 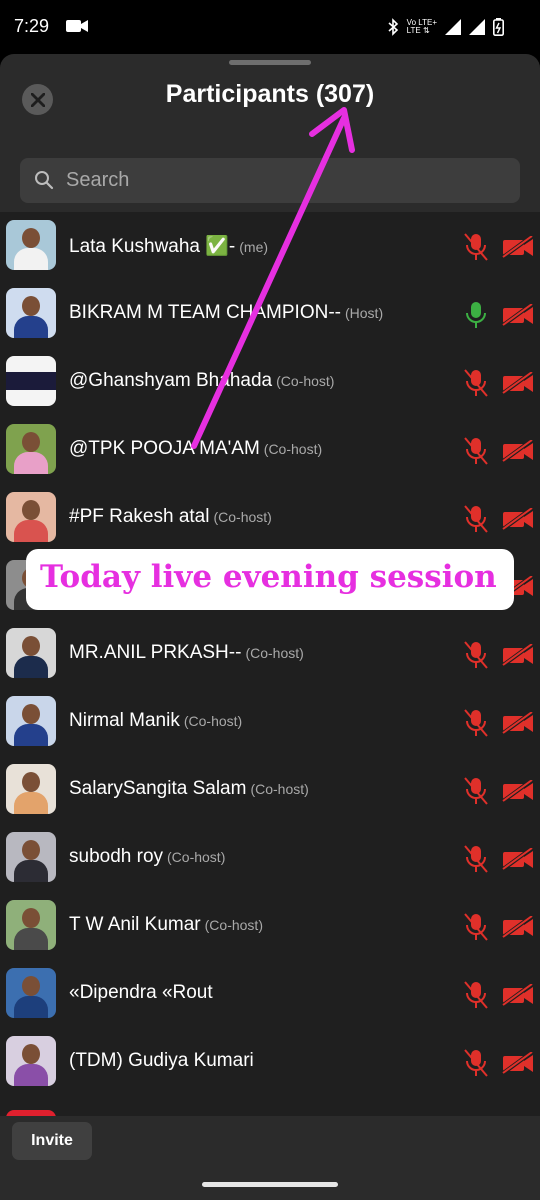 I want to click on participant-row: #PF Rakesh atal (Co-host), so click(x=270, y=518).